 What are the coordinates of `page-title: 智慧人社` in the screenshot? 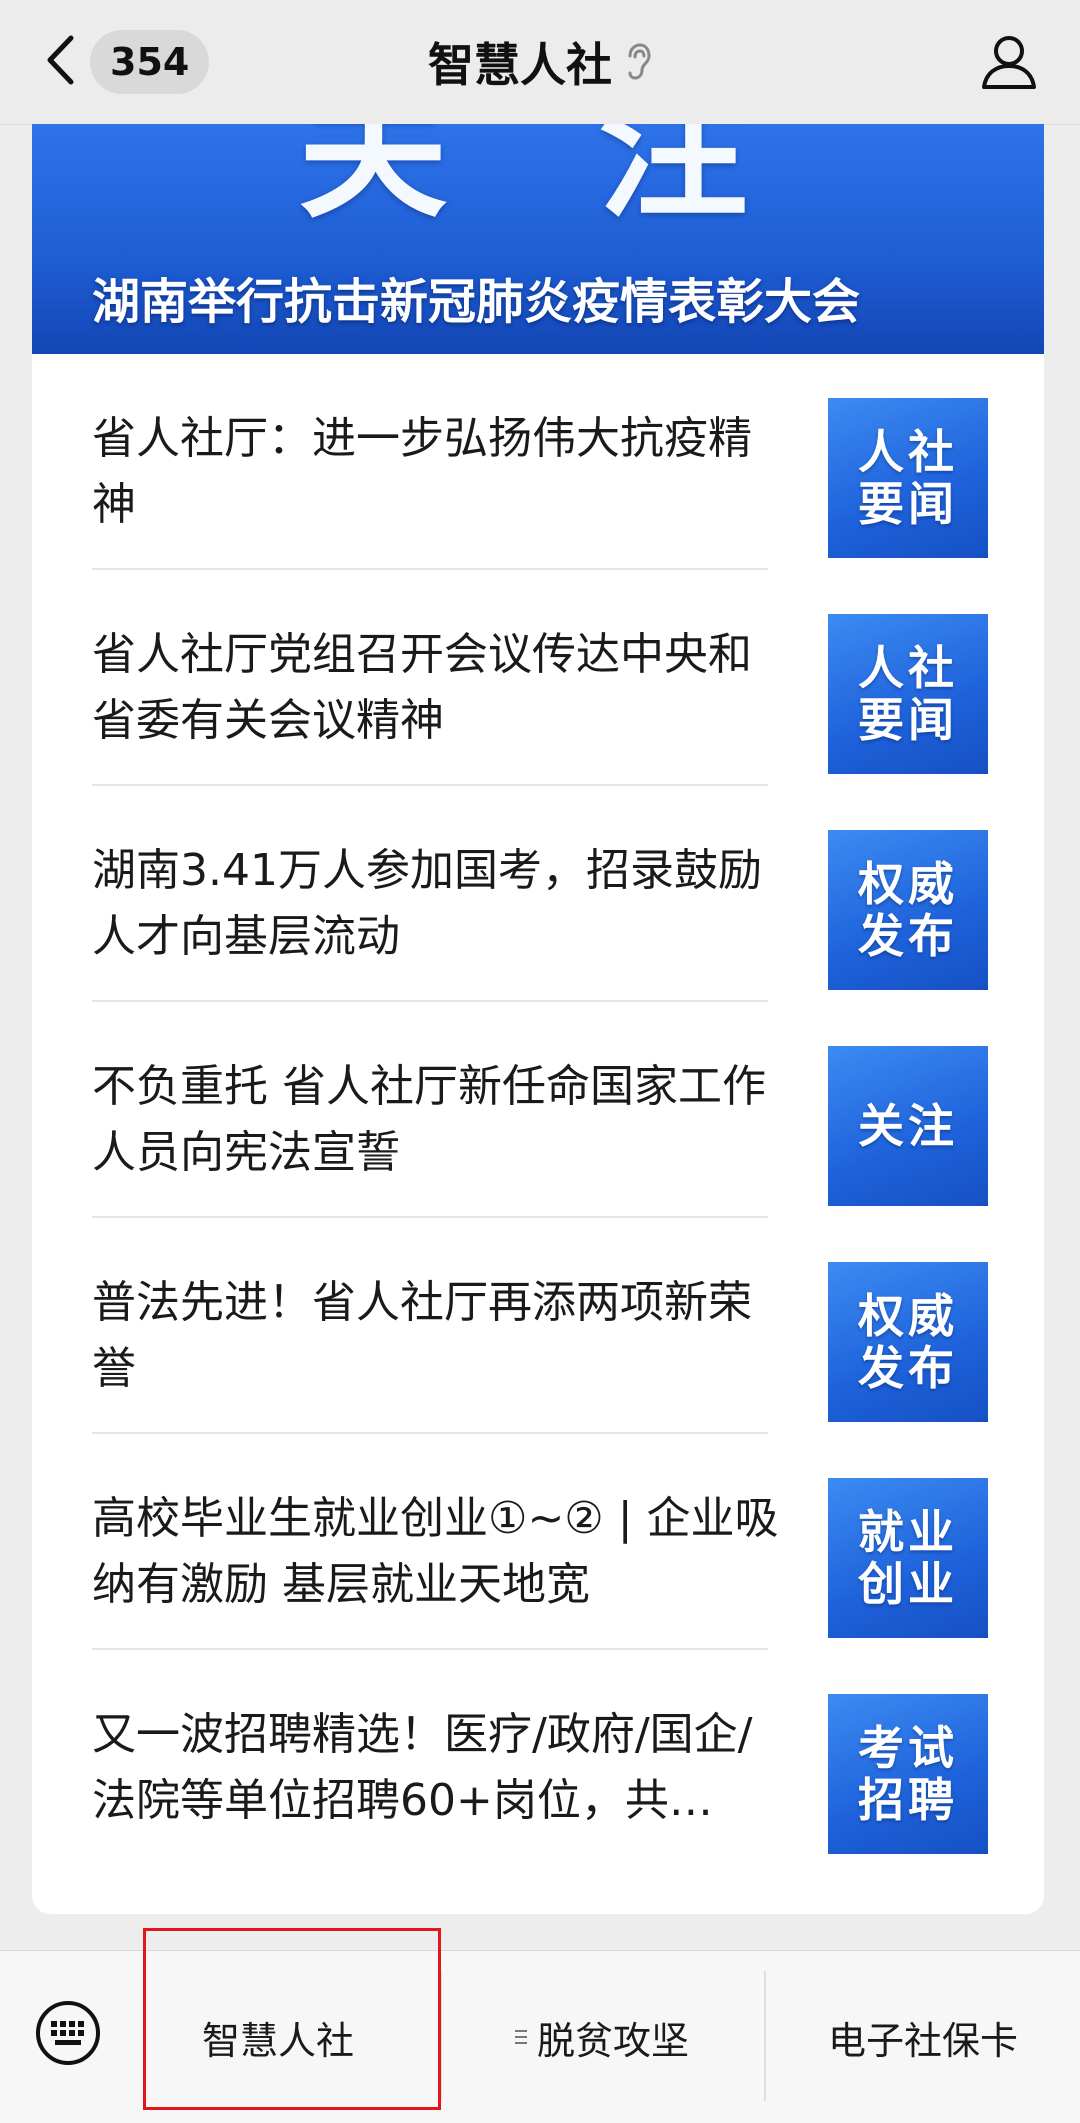 It's located at (520, 65).